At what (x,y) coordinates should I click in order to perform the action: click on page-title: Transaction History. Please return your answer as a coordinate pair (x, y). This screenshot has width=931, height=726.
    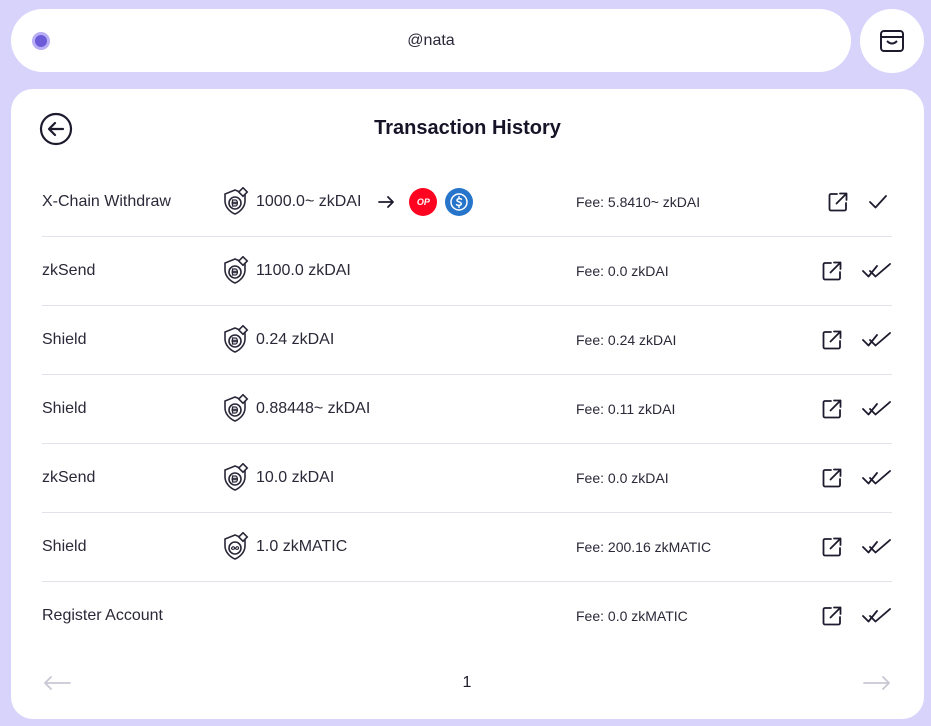
    Looking at the image, I should click on (467, 128).